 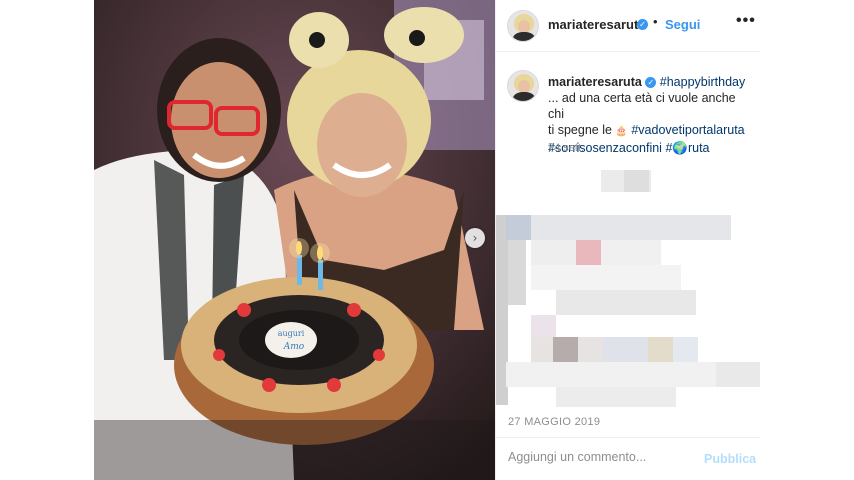 I want to click on next-arrow-icon: ›, so click(x=475, y=238).